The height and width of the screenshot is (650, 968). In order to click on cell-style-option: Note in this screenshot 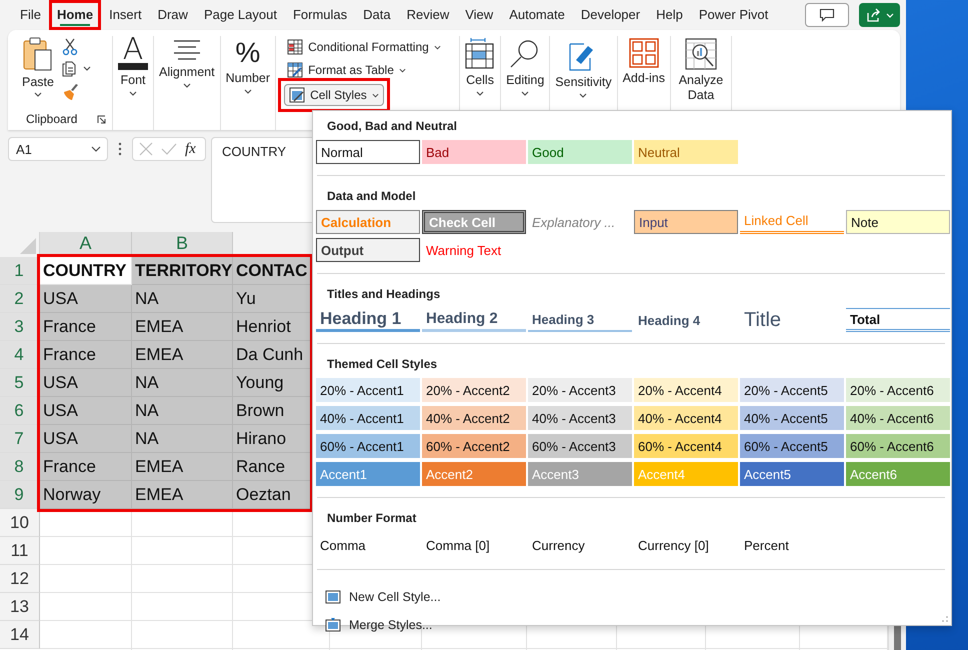, I will do `click(898, 222)`.